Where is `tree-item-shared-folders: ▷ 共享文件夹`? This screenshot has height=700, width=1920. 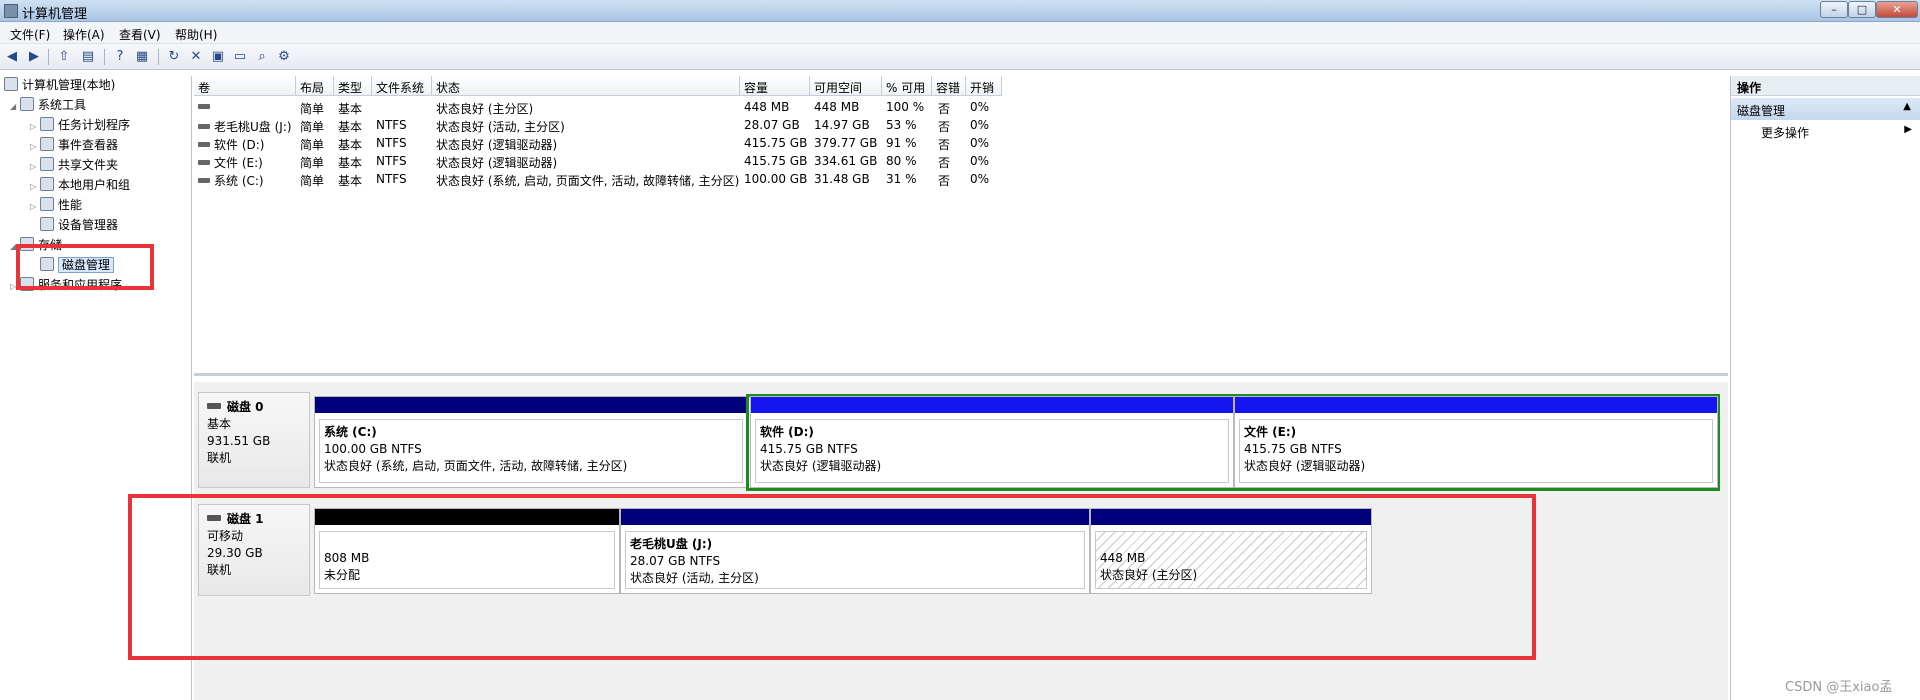 tree-item-shared-folders: ▷ 共享文件夹 is located at coordinates (74, 165).